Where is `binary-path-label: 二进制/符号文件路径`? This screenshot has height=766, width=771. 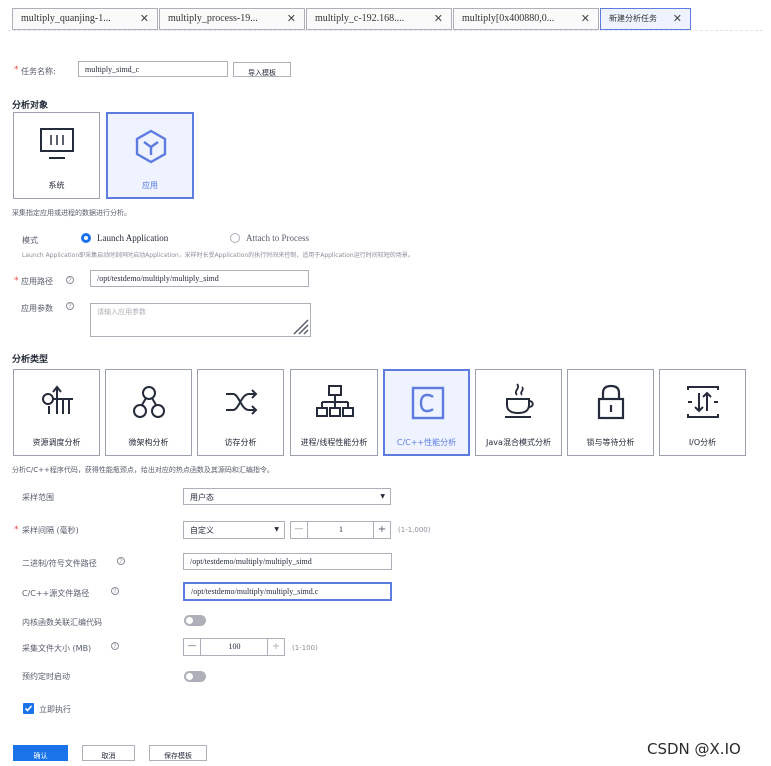 binary-path-label: 二进制/符号文件路径 is located at coordinates (59, 563).